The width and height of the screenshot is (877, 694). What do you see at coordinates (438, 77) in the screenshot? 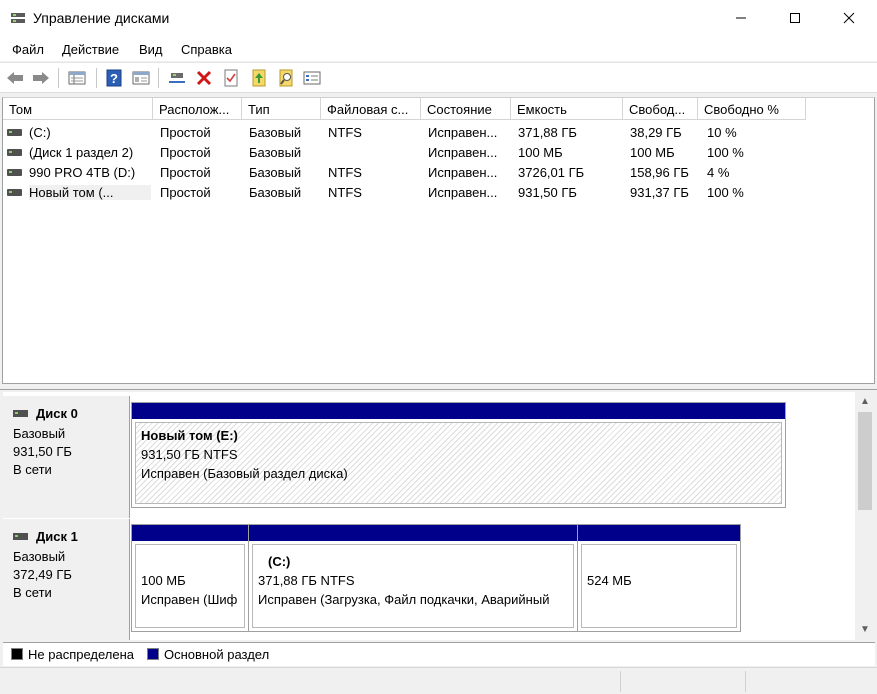
I see `toolbar: ?` at bounding box center [438, 77].